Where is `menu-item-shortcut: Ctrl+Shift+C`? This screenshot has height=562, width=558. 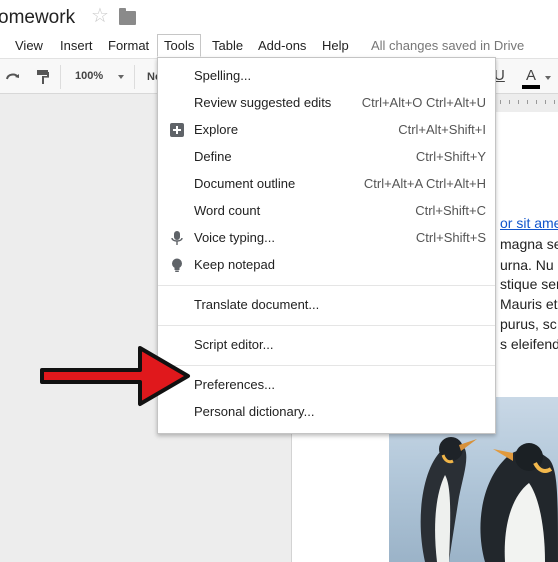 menu-item-shortcut: Ctrl+Shift+C is located at coordinates (450, 210).